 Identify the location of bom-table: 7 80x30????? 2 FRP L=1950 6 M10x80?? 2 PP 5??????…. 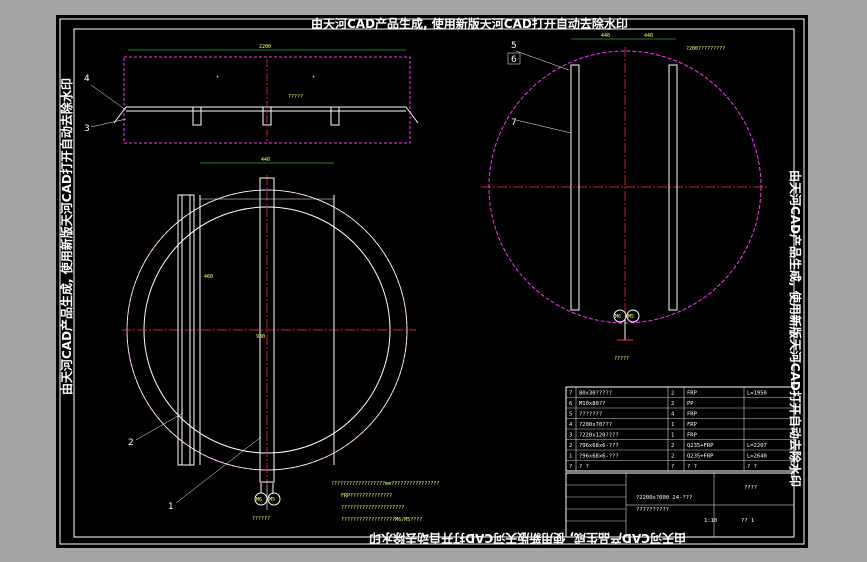
(680, 429).